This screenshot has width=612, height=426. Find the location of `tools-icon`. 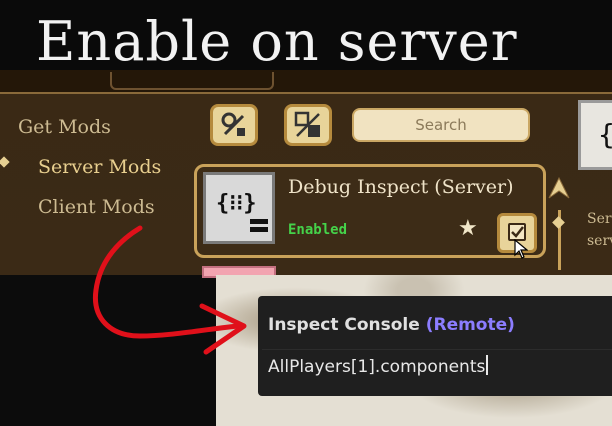

tools-icon is located at coordinates (233, 124).